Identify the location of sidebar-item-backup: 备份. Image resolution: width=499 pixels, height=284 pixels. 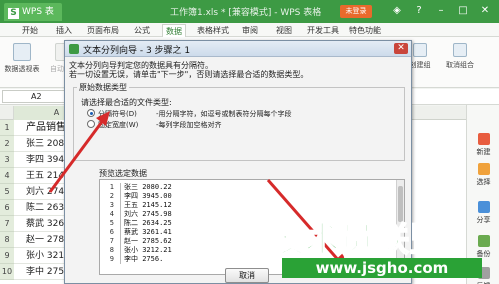
(483, 247).